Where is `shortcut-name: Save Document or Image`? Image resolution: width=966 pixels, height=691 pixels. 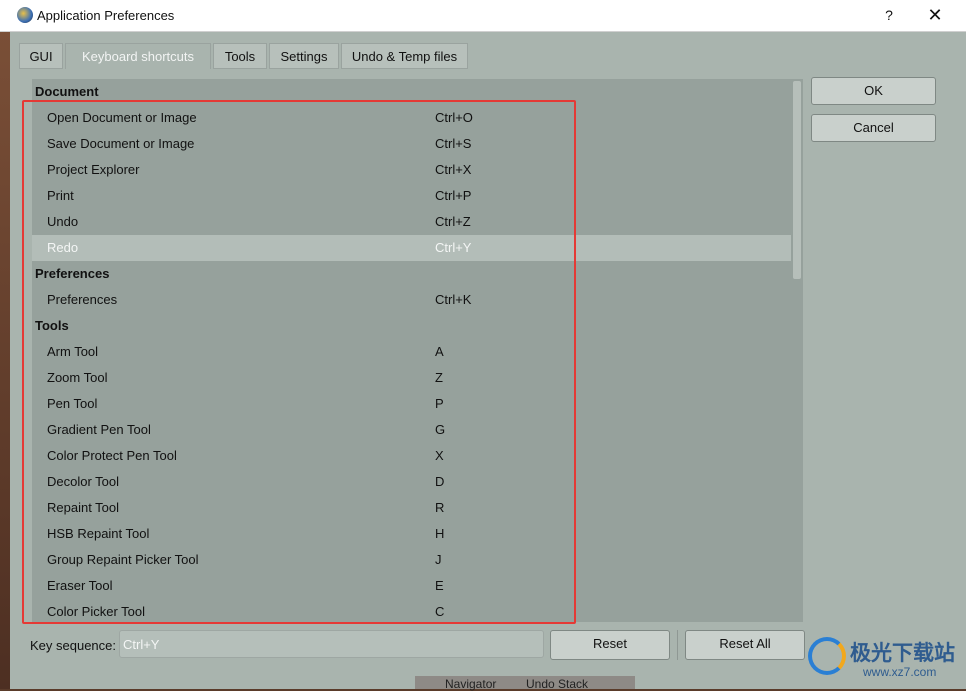
shortcut-name: Save Document or Image is located at coordinates (121, 143).